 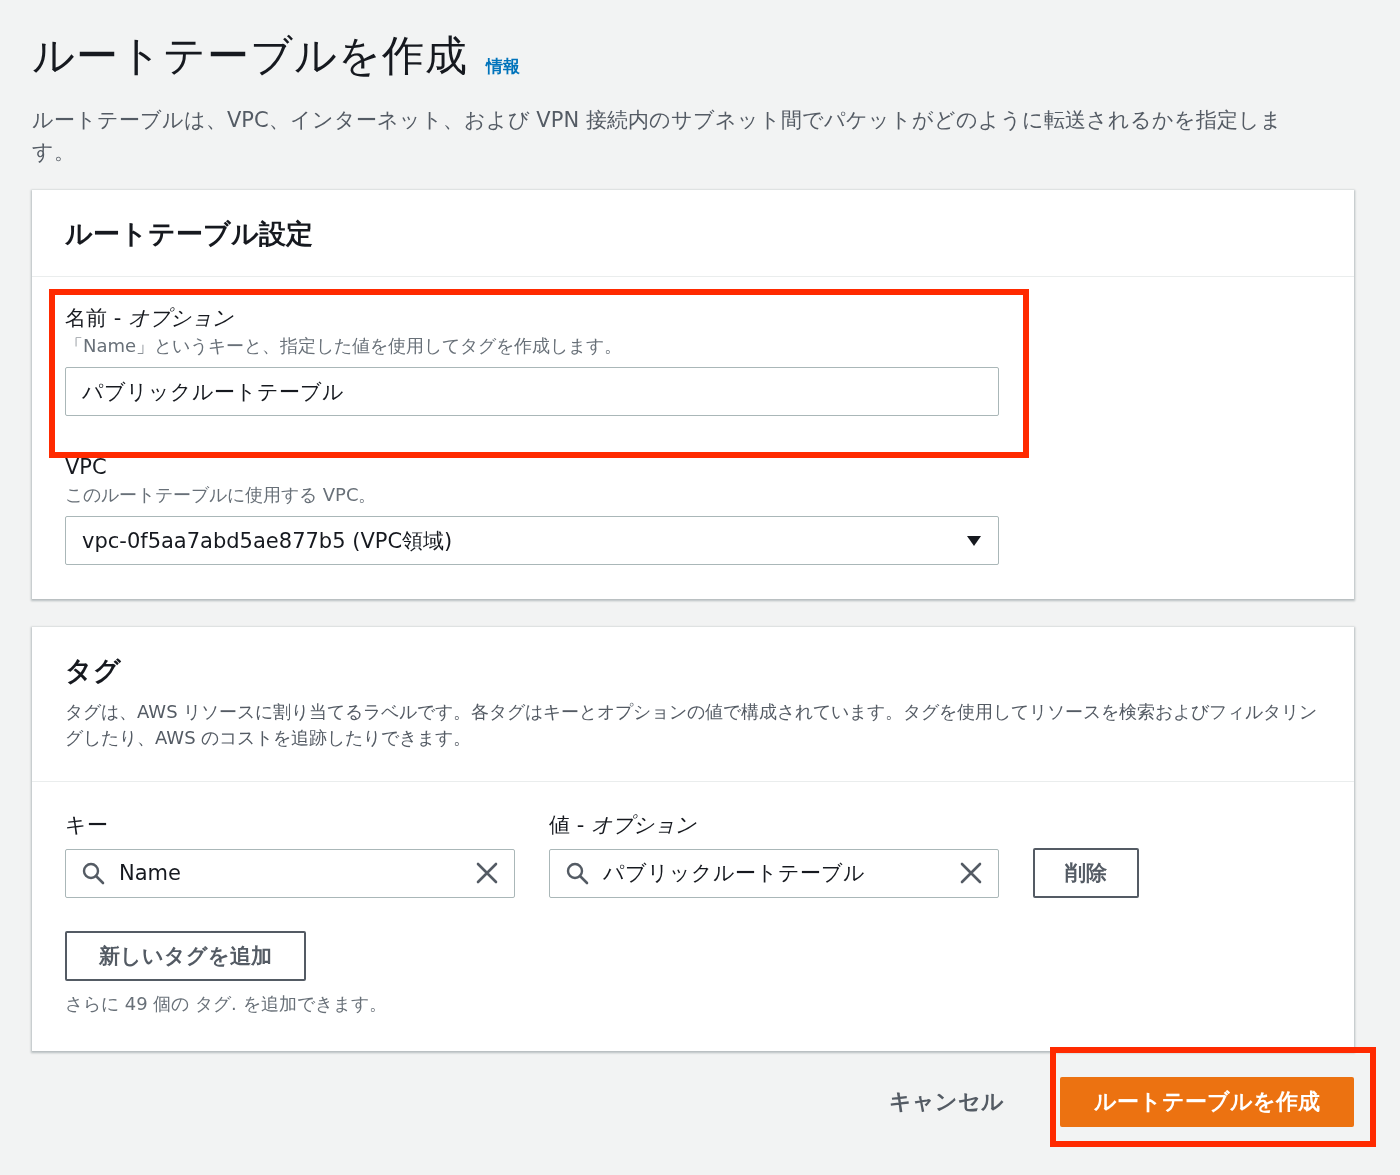 What do you see at coordinates (623, 825) in the screenshot?
I see `column-label: 値 - オプション` at bounding box center [623, 825].